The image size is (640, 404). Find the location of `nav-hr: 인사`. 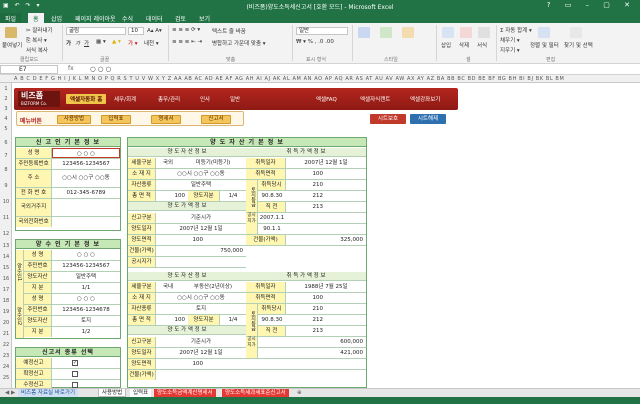

nav-hr: 인사 is located at coordinates (205, 99).